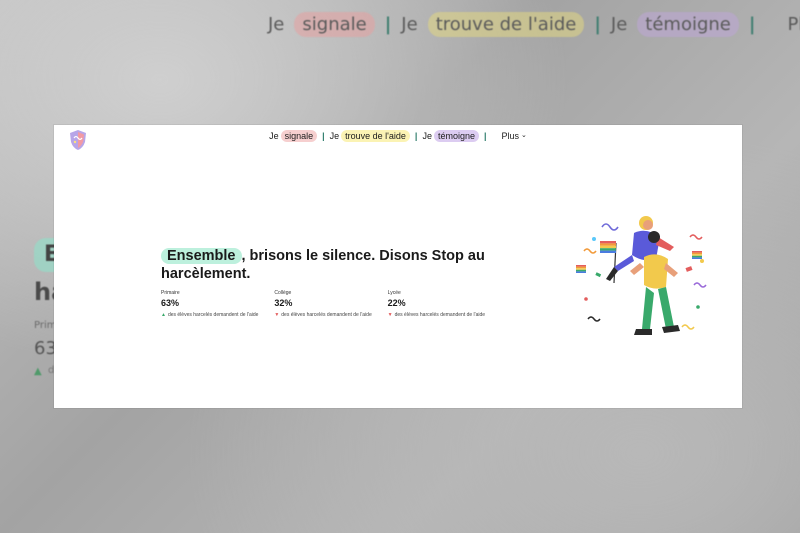  Describe the element at coordinates (38, 371) in the screenshot. I see `bg-trend-up-icon: ▲` at that location.